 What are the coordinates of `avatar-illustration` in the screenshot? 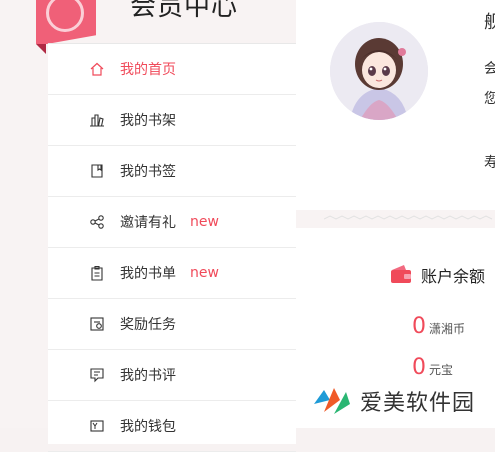 It's located at (379, 71).